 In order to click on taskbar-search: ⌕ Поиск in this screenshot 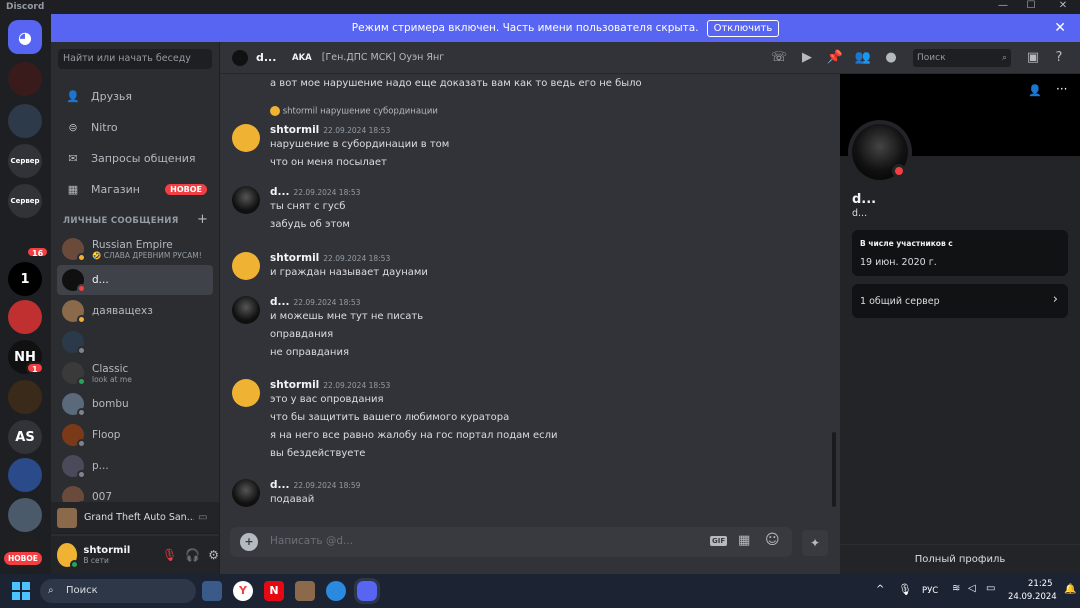, I will do `click(118, 591)`.